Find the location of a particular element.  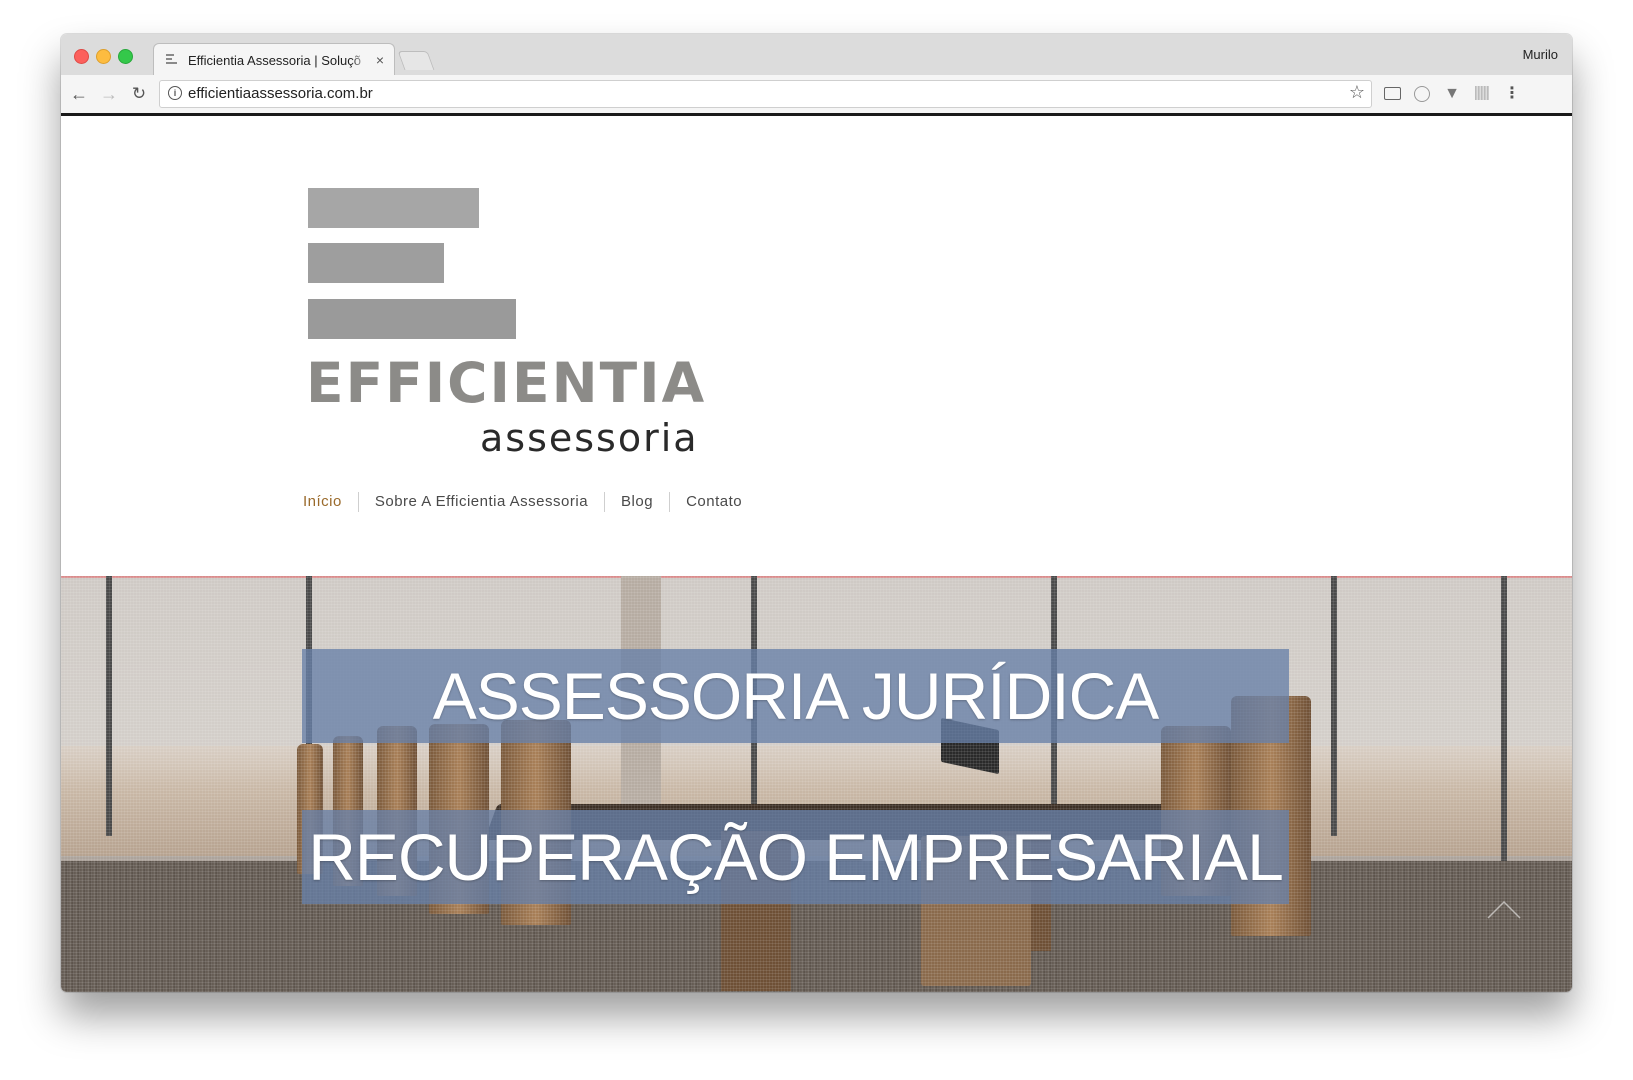

profile-name: Murilo is located at coordinates (1540, 54).